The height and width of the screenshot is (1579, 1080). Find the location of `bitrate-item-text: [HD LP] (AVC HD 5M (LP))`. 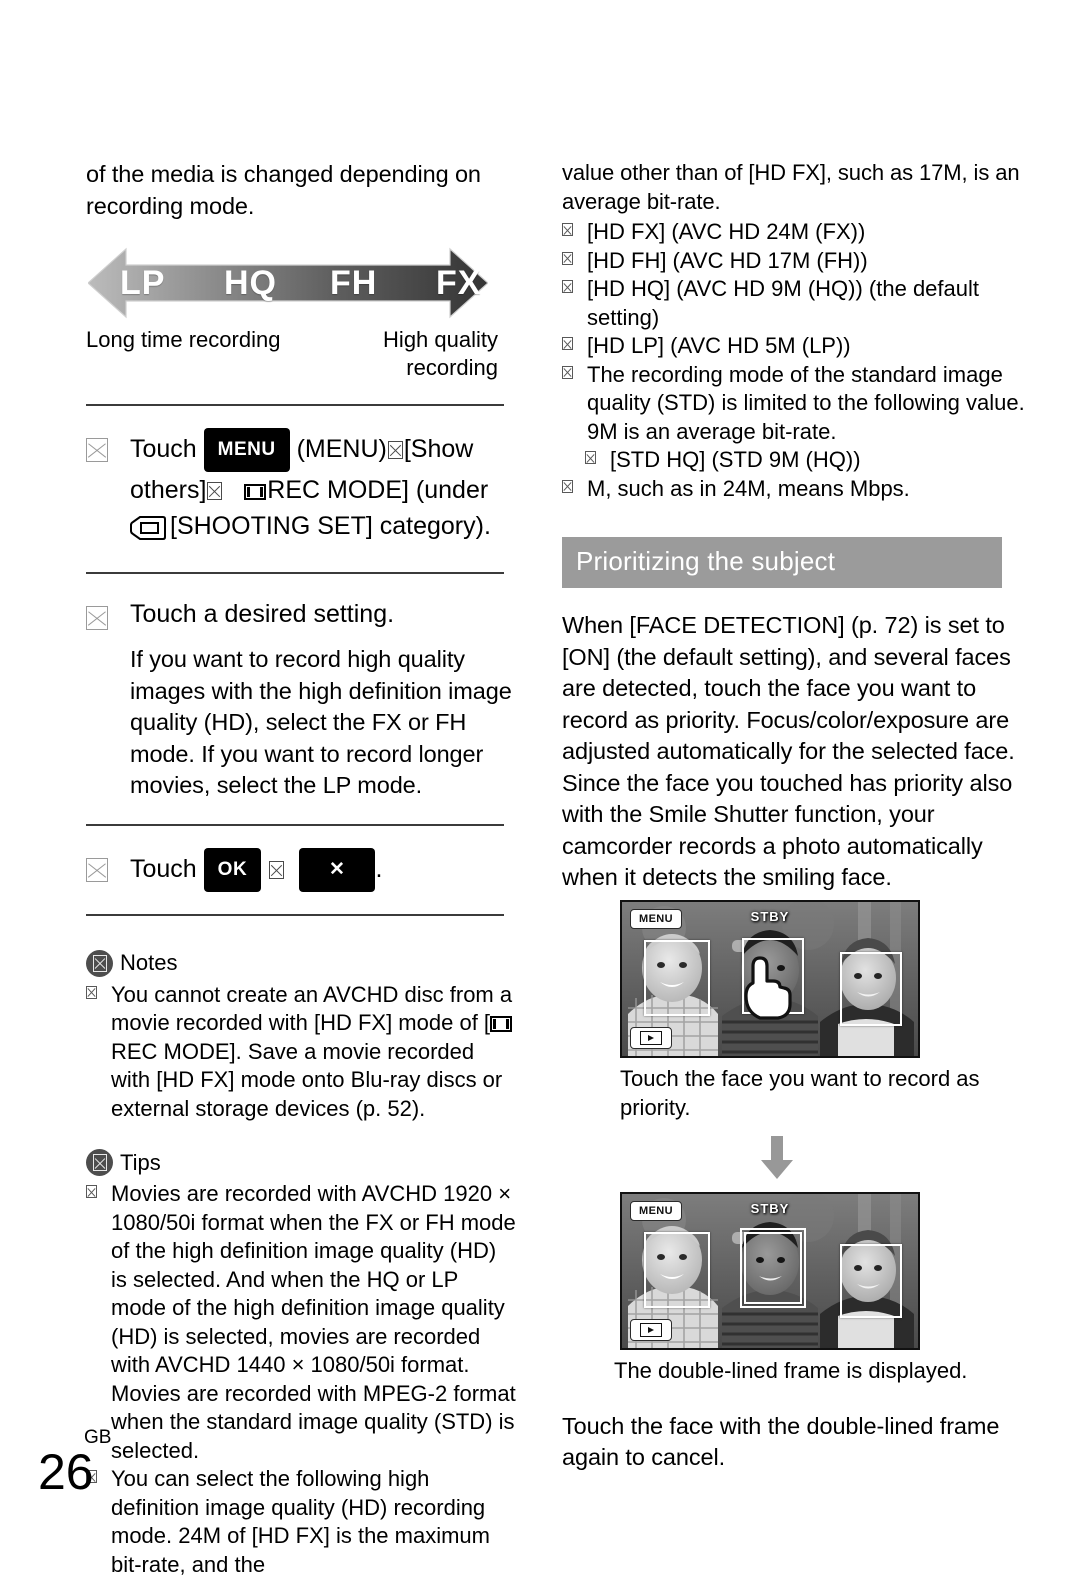

bitrate-item-text: [HD LP] (AVC HD 5M (LP)) is located at coordinates (719, 345).